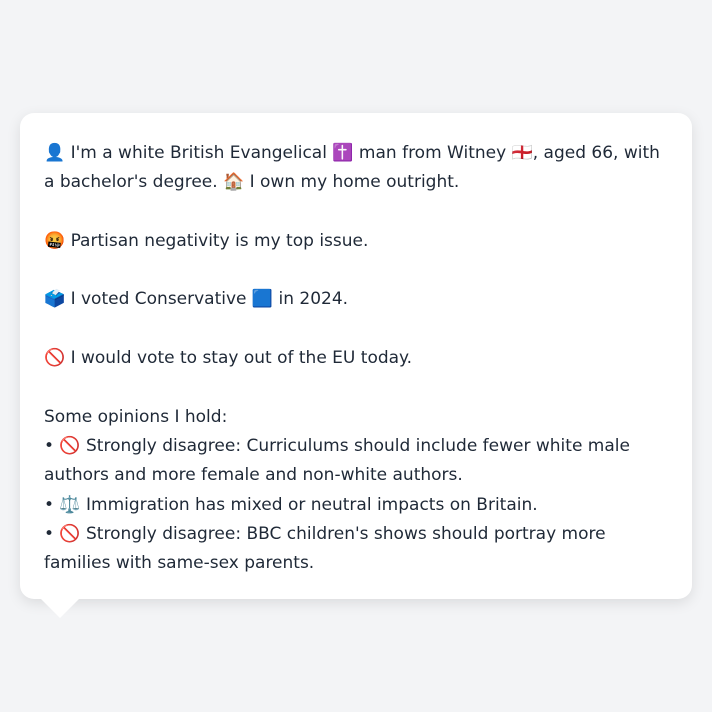  Describe the element at coordinates (206, 240) in the screenshot. I see `top-issue-text: 🤬 Partisan negativity is my top issue.` at that location.